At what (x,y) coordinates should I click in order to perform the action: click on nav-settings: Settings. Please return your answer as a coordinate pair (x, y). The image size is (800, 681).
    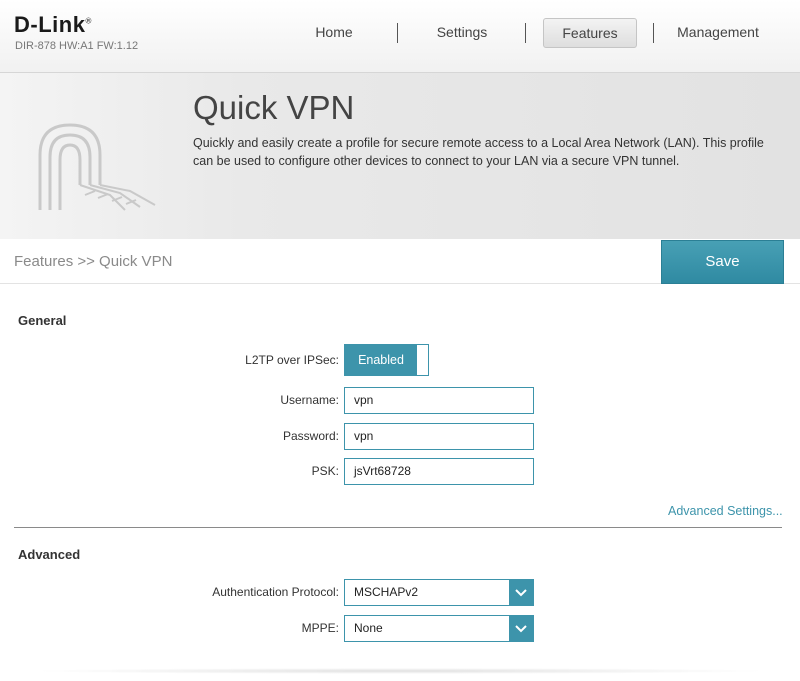
    Looking at the image, I should click on (462, 32).